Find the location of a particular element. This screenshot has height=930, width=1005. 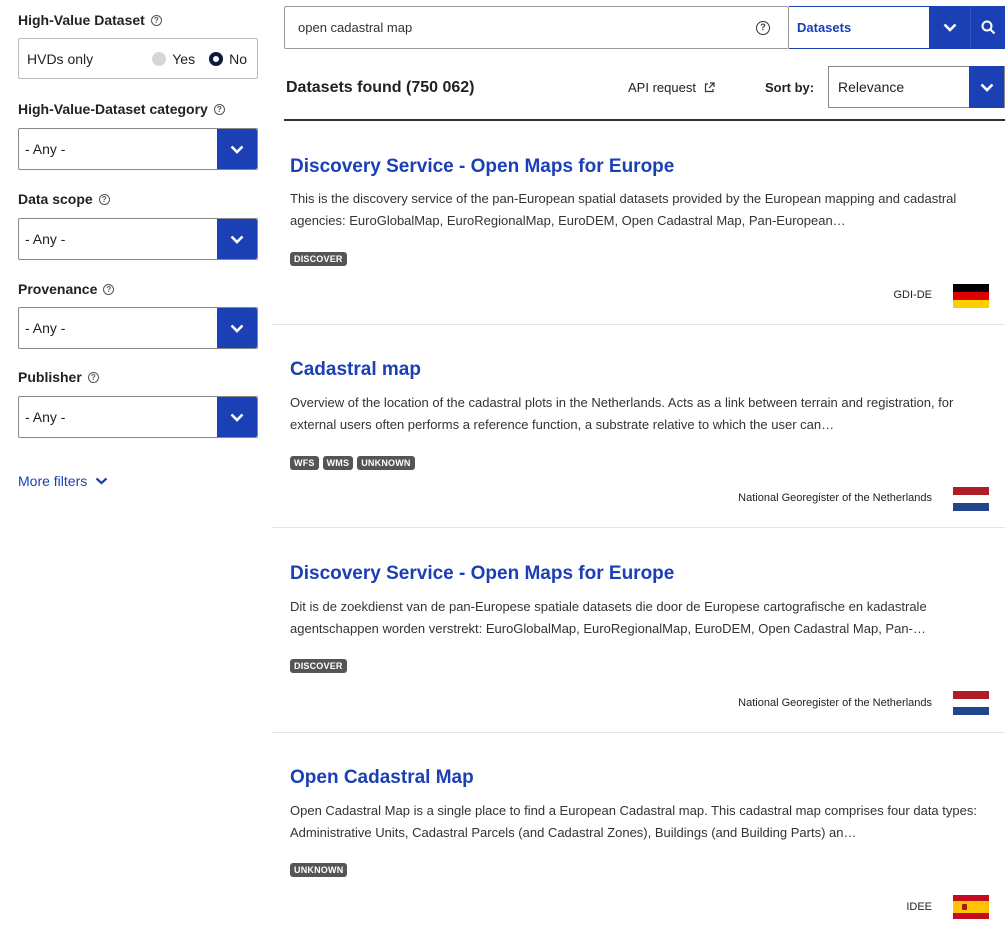

external-link-icon is located at coordinates (709, 87).